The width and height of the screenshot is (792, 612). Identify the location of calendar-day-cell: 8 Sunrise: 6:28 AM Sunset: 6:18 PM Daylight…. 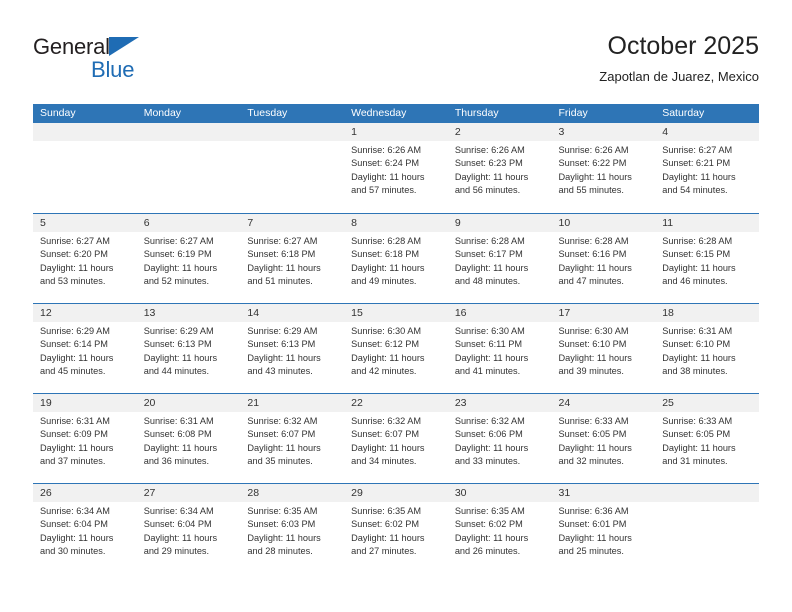
(396, 258).